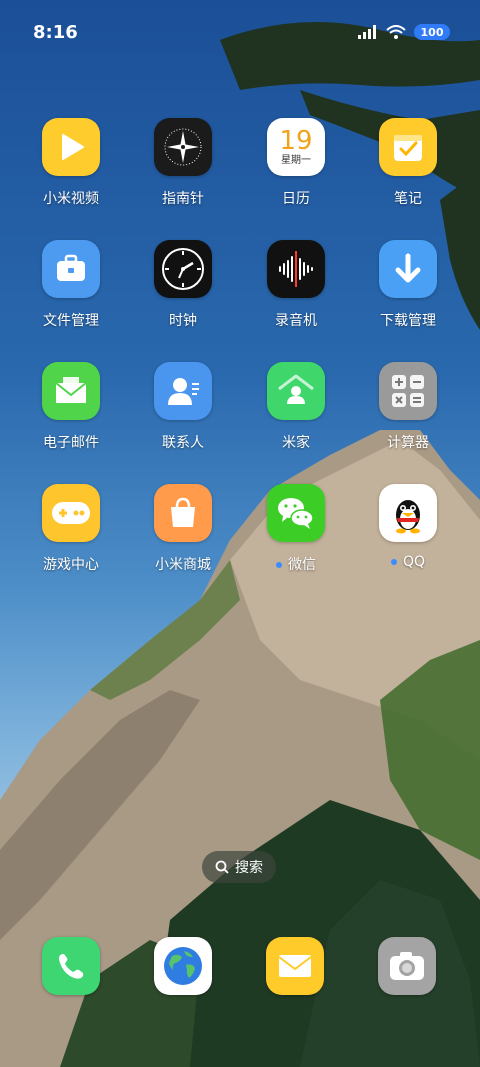  What do you see at coordinates (408, 269) in the screenshot?
I see `download-arrow-icon` at bounding box center [408, 269].